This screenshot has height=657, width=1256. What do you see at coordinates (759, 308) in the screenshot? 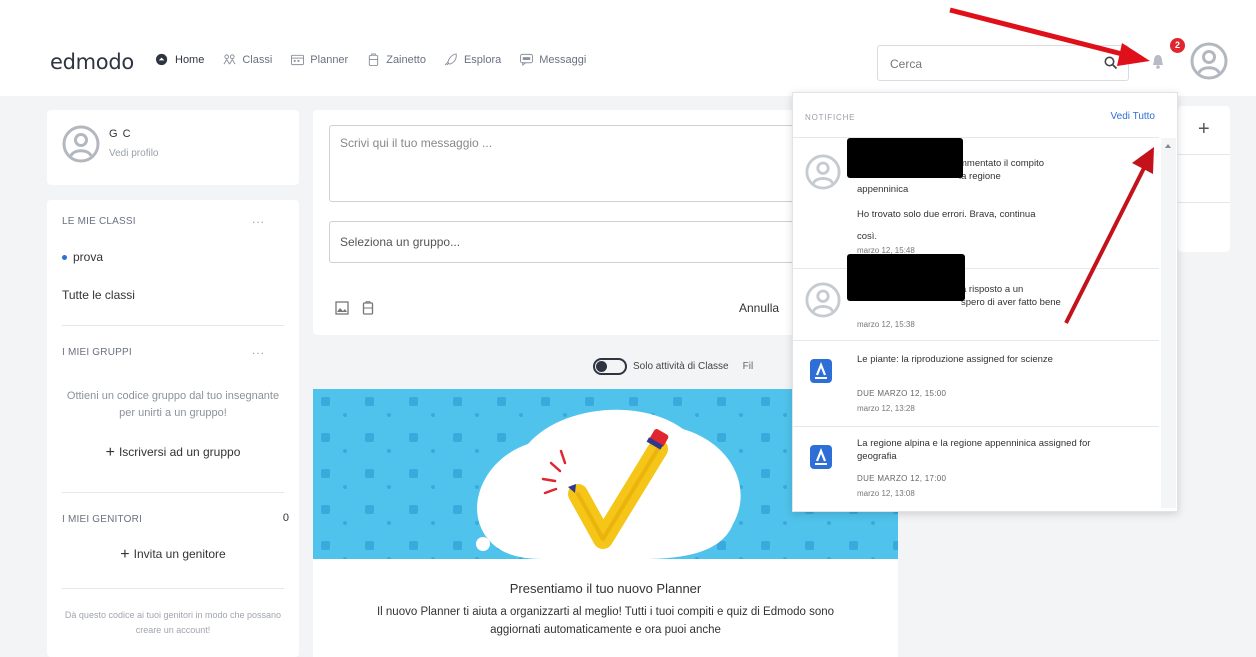
I see `cancel-button: Annulla` at bounding box center [759, 308].